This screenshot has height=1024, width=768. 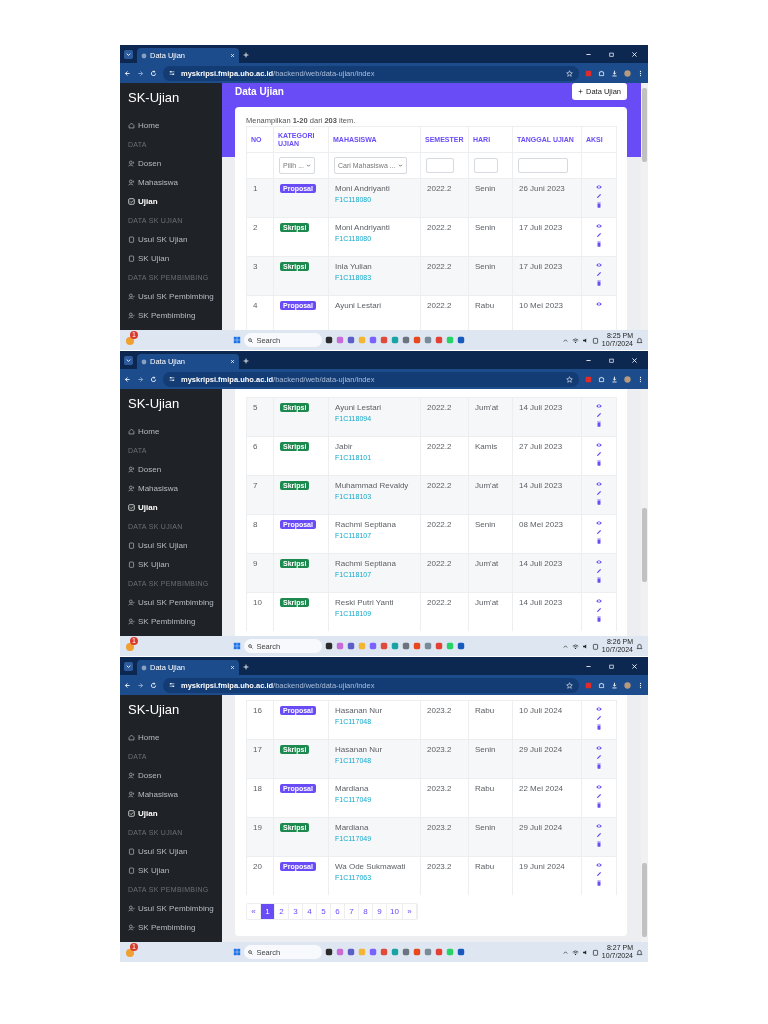 I want to click on back-icon, so click(x=127, y=685).